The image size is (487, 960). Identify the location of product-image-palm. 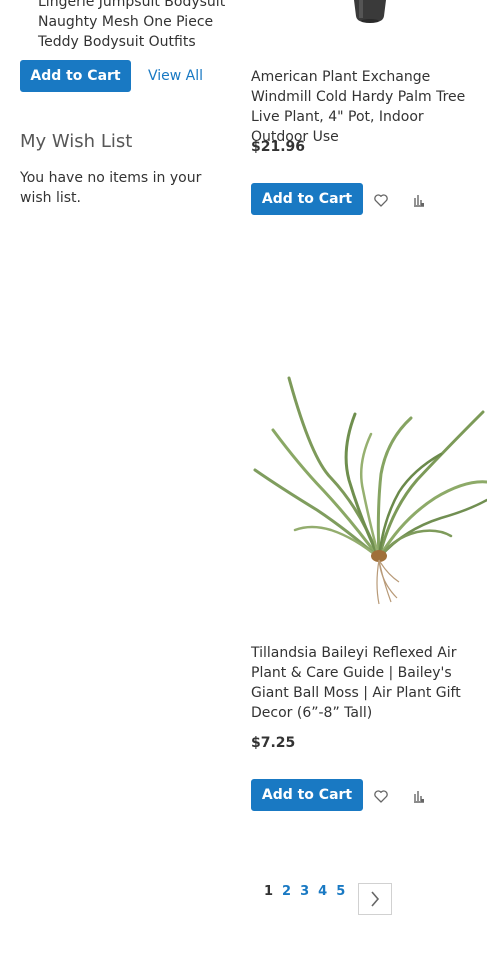
(369, 15).